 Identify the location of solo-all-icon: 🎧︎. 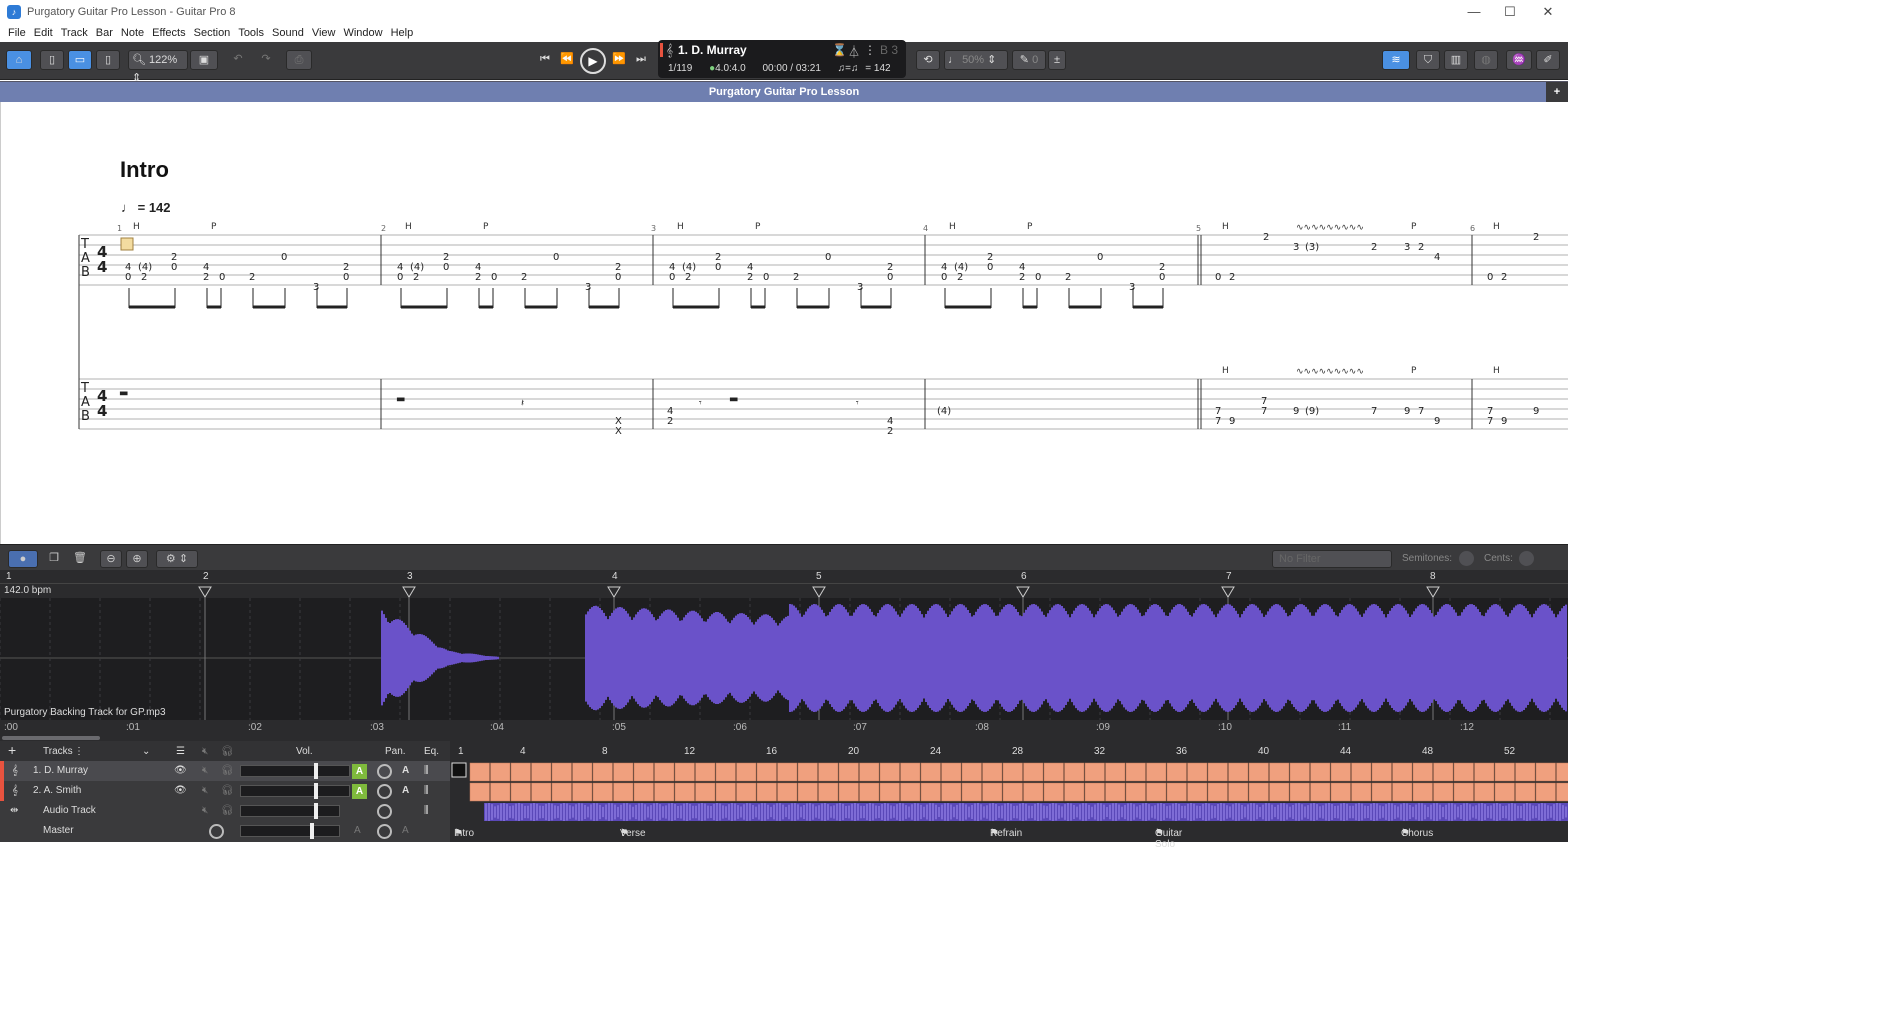
(227, 751).